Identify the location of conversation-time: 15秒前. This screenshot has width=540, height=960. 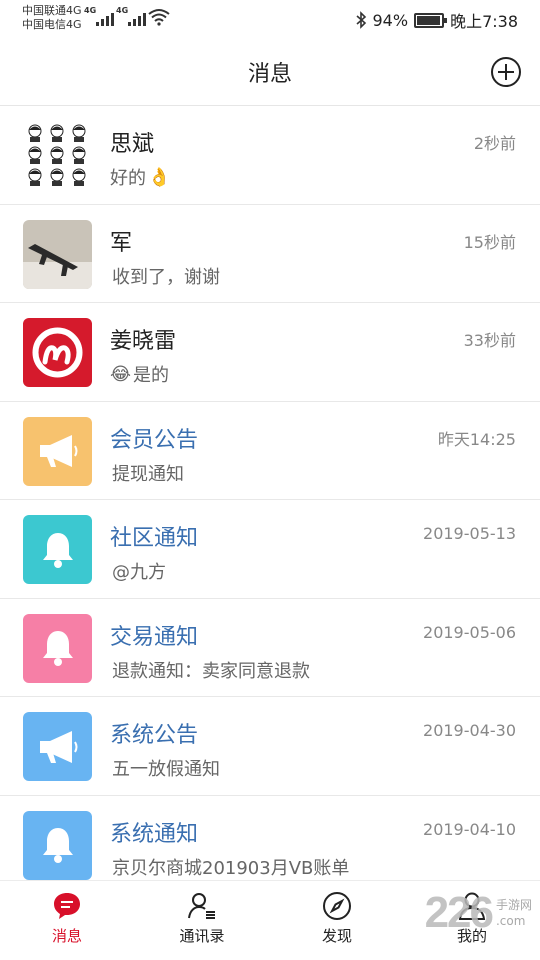
(489, 242).